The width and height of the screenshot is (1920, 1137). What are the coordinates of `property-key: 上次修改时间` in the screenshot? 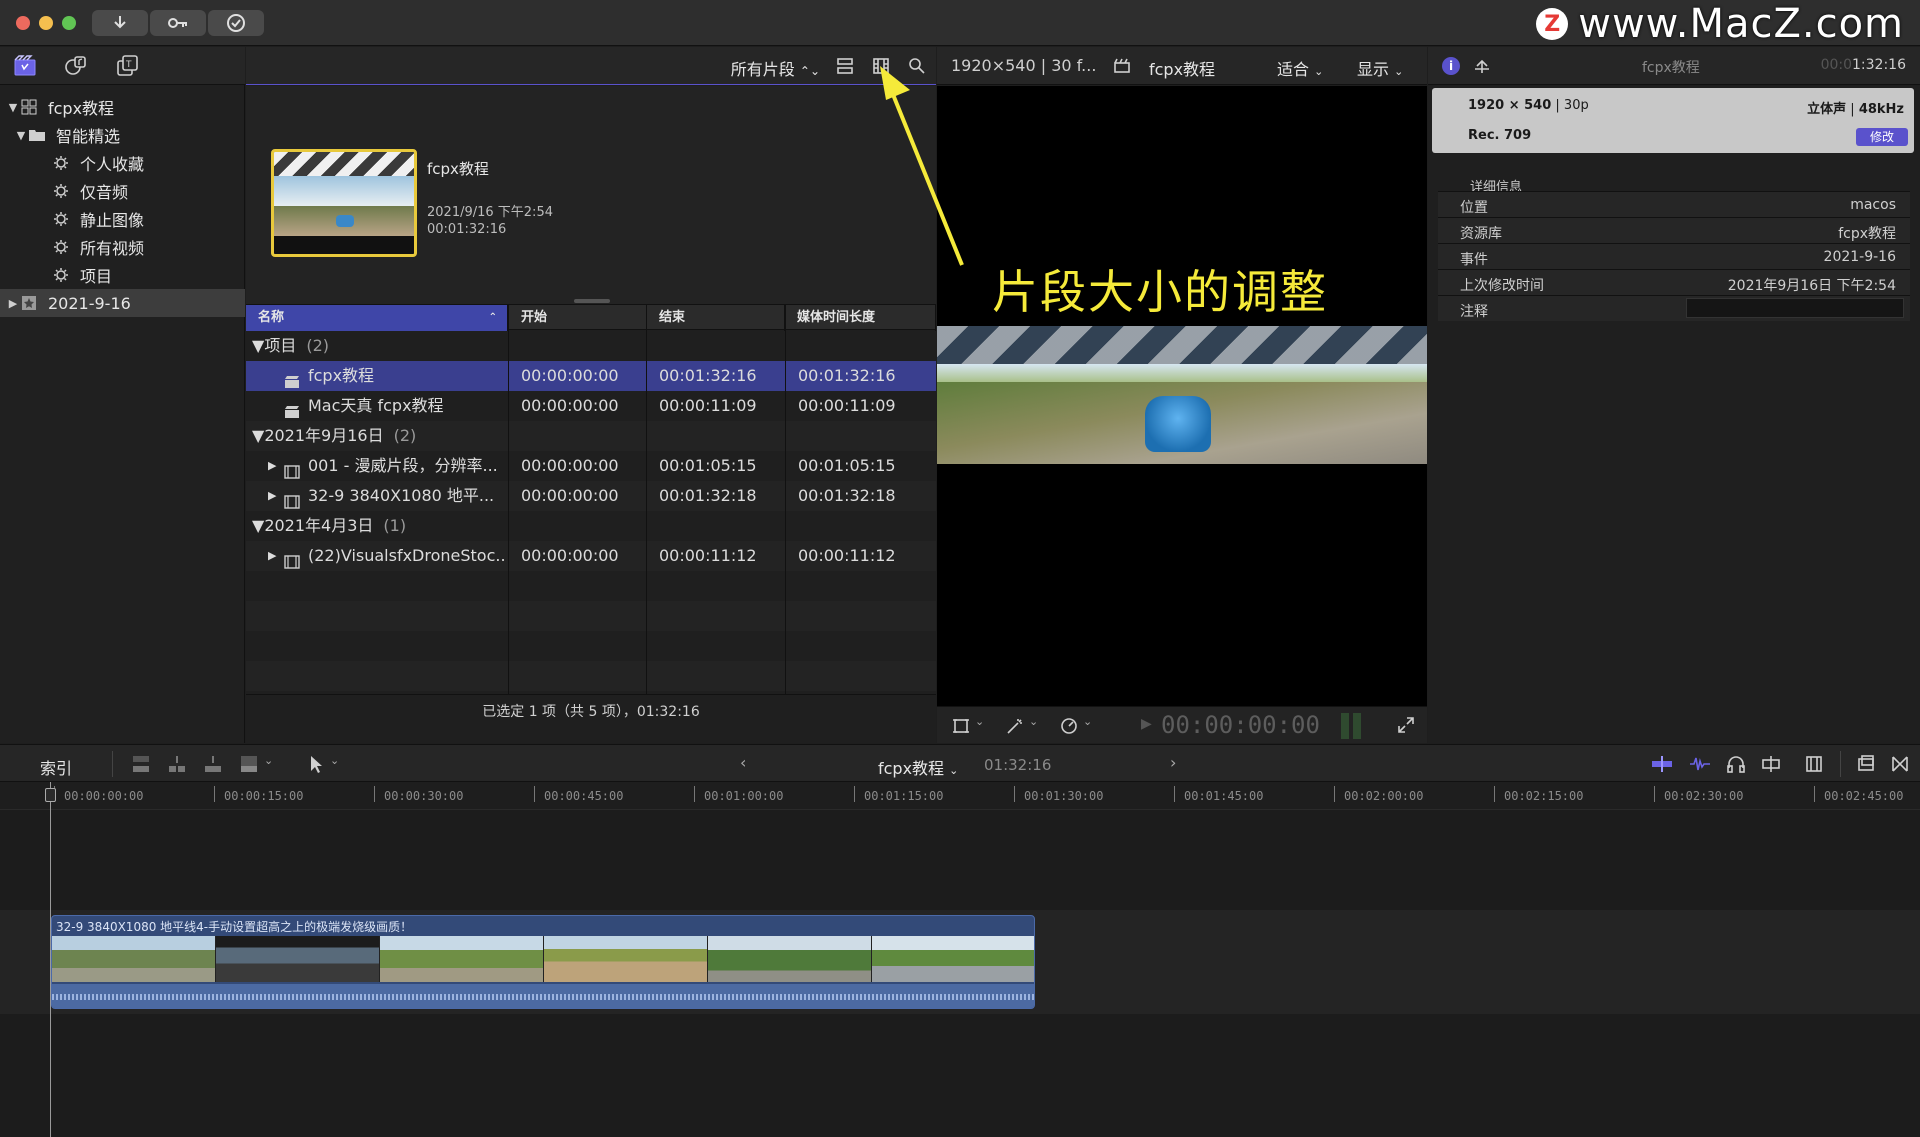 It's located at (1502, 286).